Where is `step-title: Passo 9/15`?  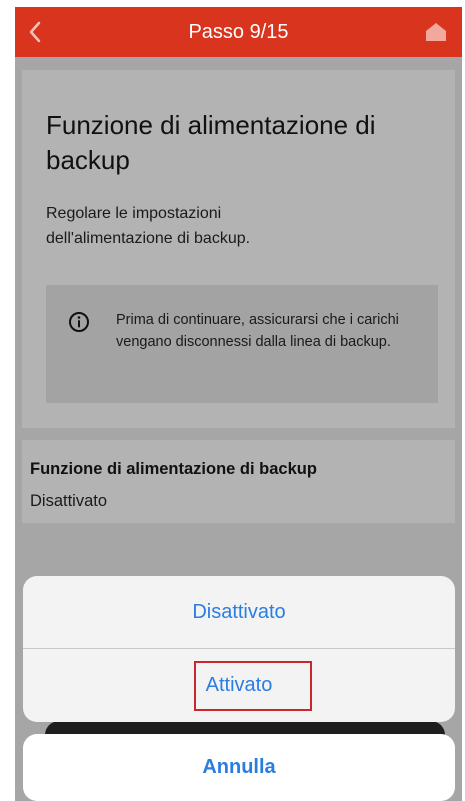 step-title: Passo 9/15 is located at coordinates (238, 31).